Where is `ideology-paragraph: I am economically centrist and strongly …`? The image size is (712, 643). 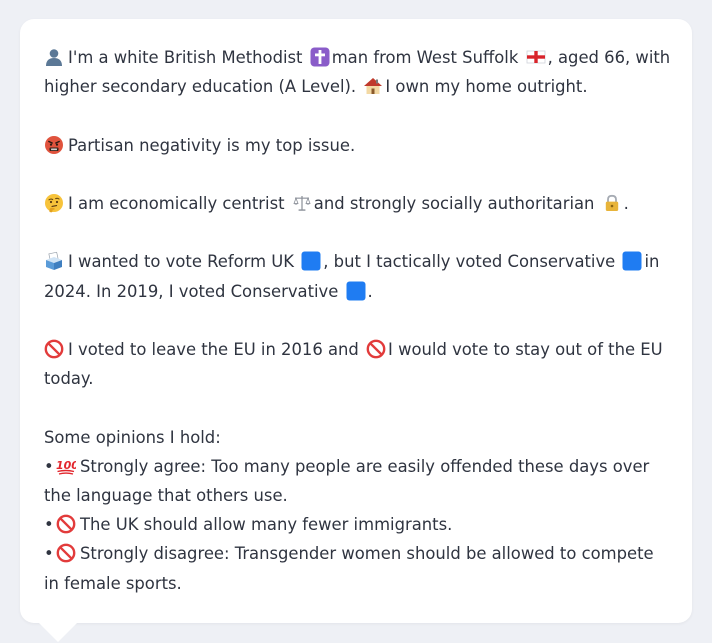 ideology-paragraph: I am economically centrist and strongly … is located at coordinates (359, 203).